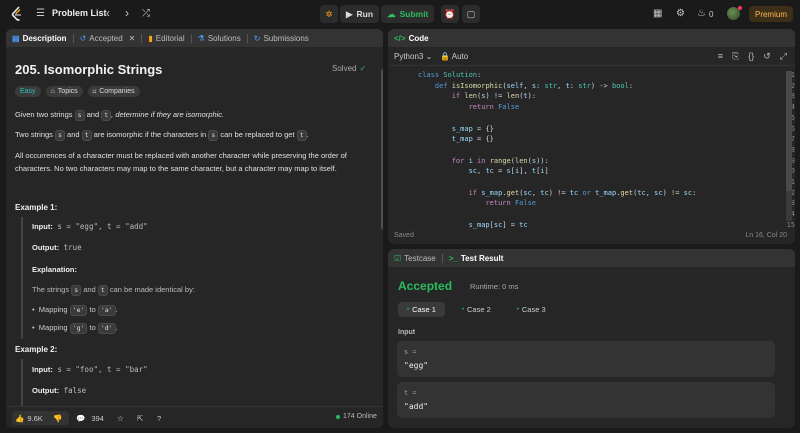  I want to click on streak-fire-icon: ♨, so click(701, 14).